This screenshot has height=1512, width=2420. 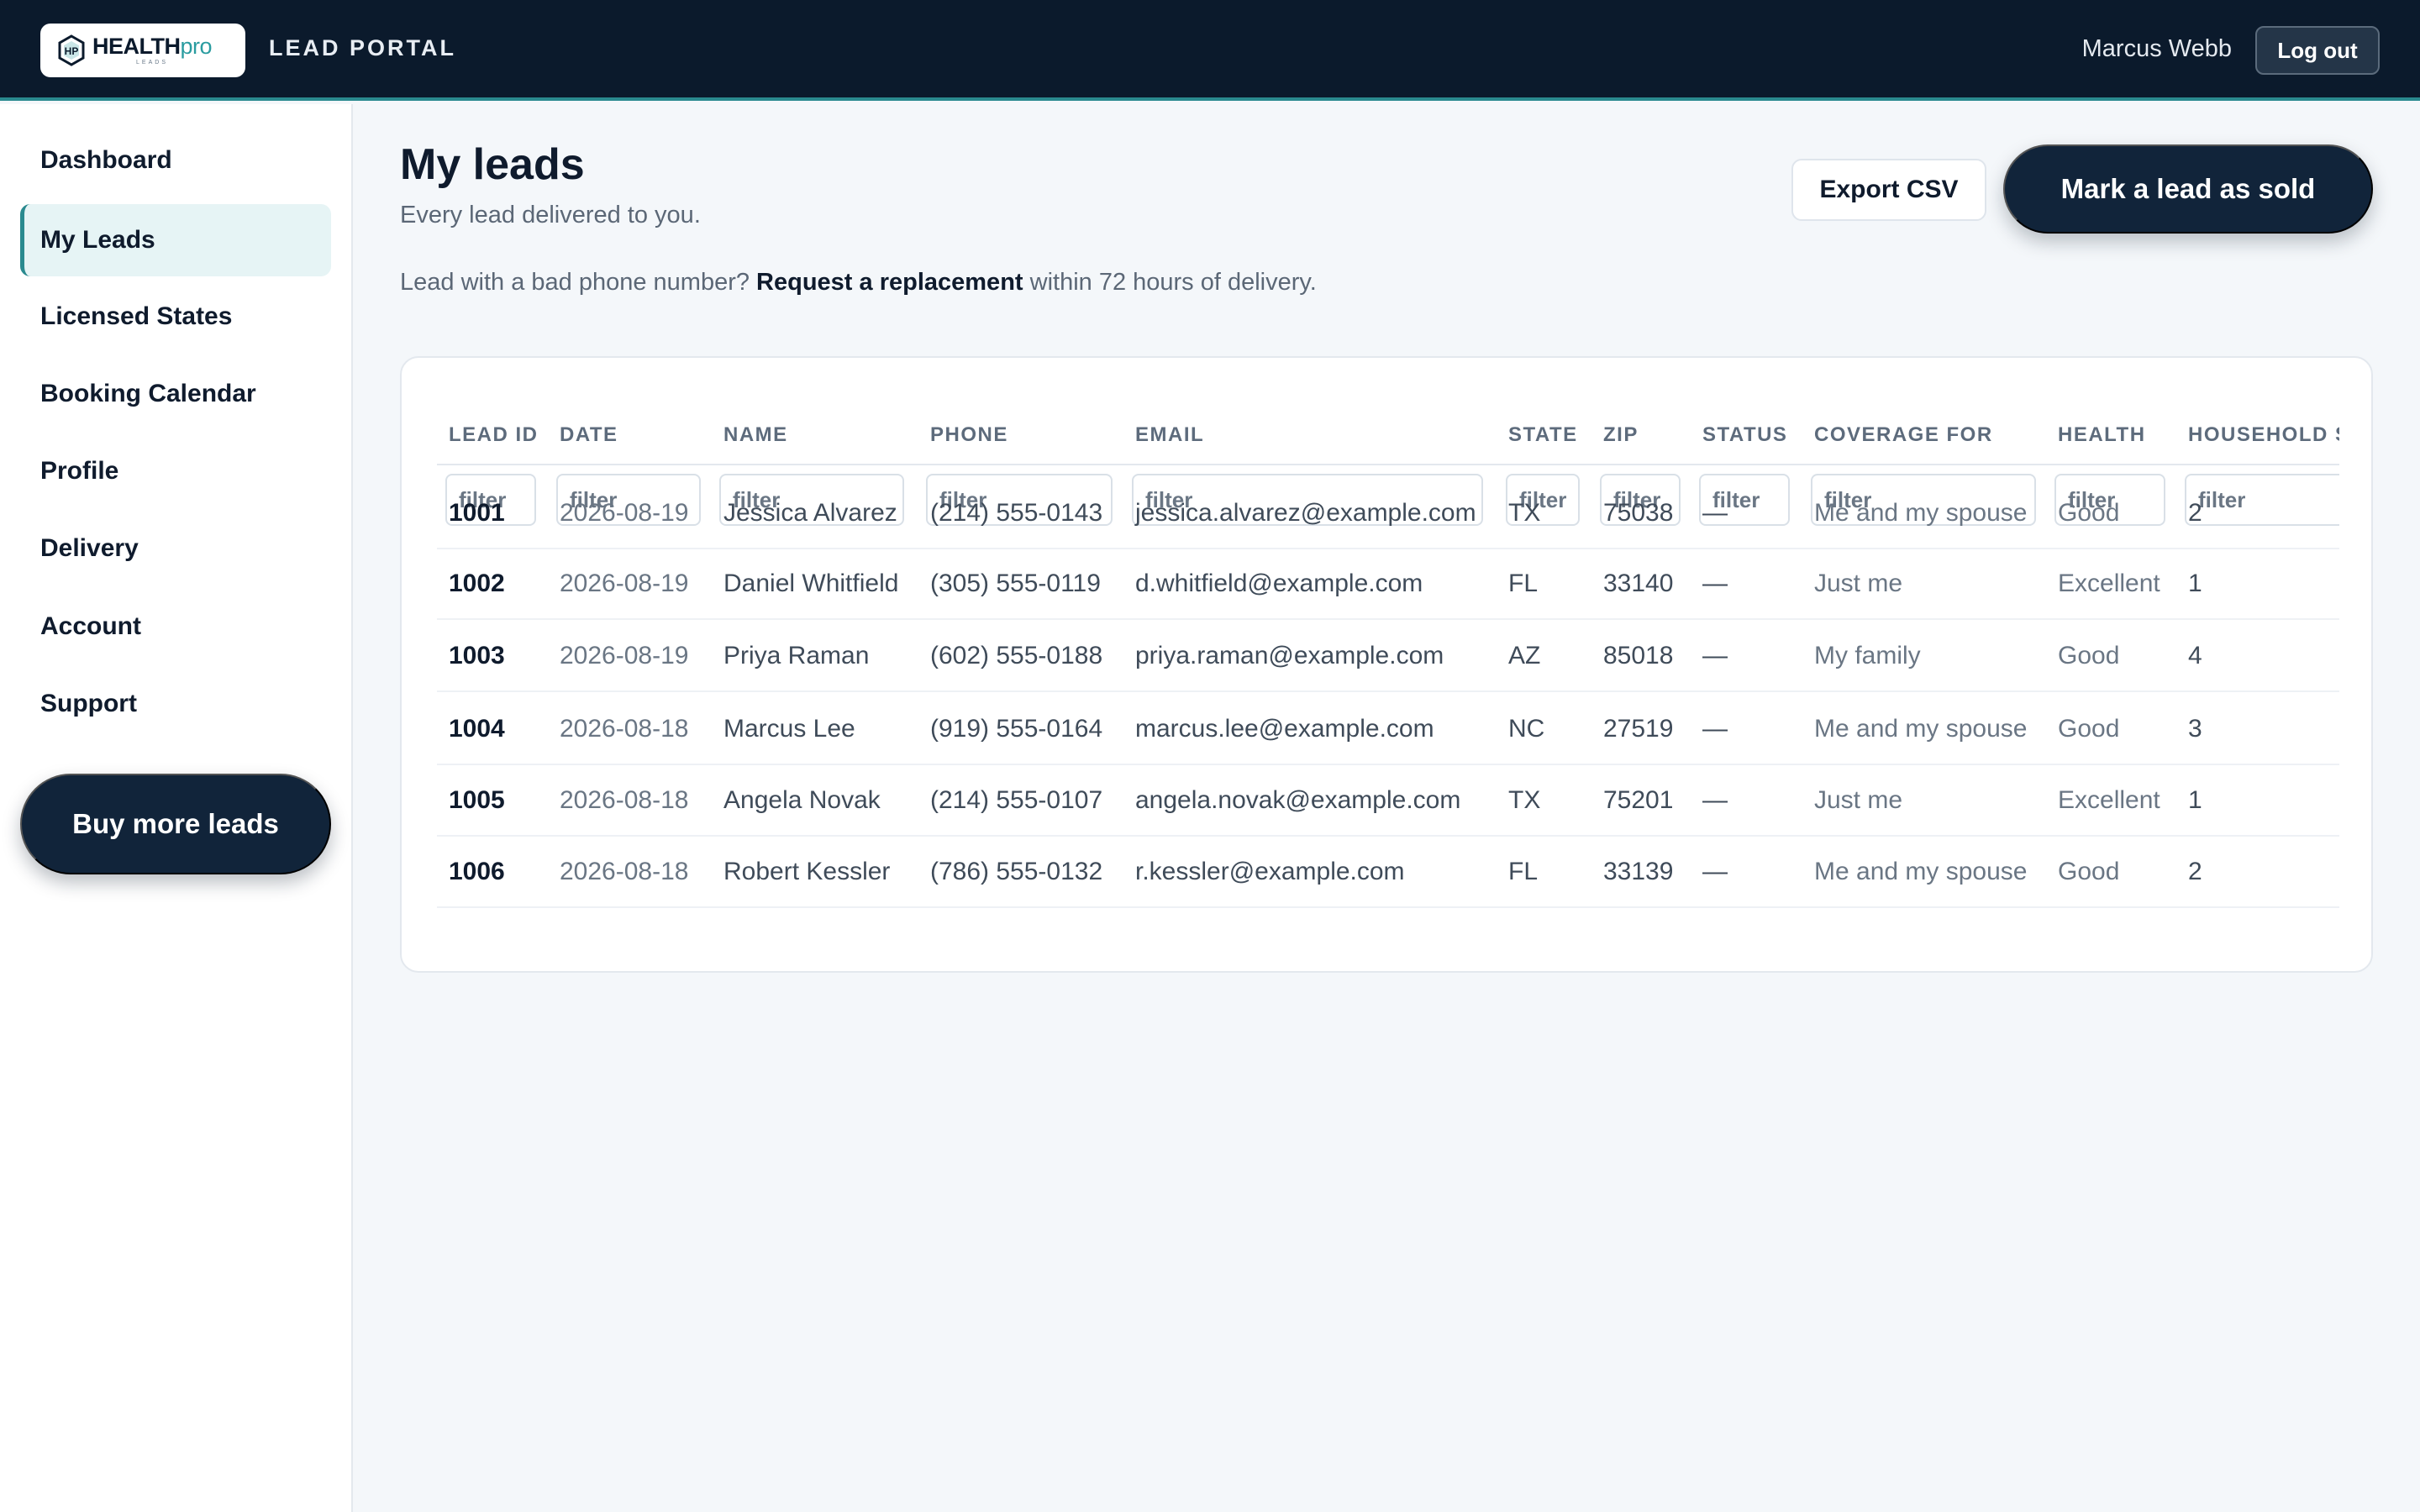 What do you see at coordinates (477, 583) in the screenshot?
I see `cell-lead-id: 1002` at bounding box center [477, 583].